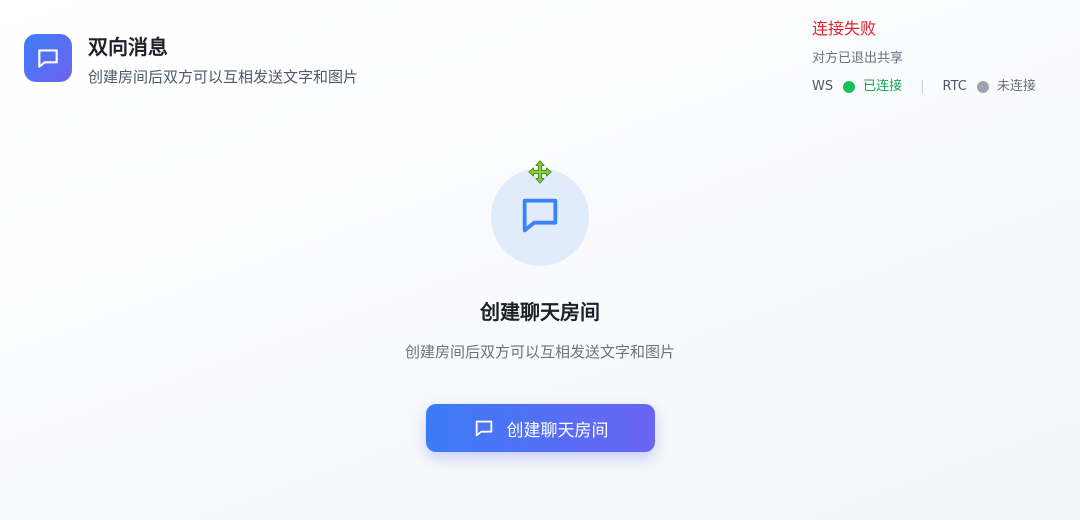  I want to click on rtc-status-dot, so click(982, 87).